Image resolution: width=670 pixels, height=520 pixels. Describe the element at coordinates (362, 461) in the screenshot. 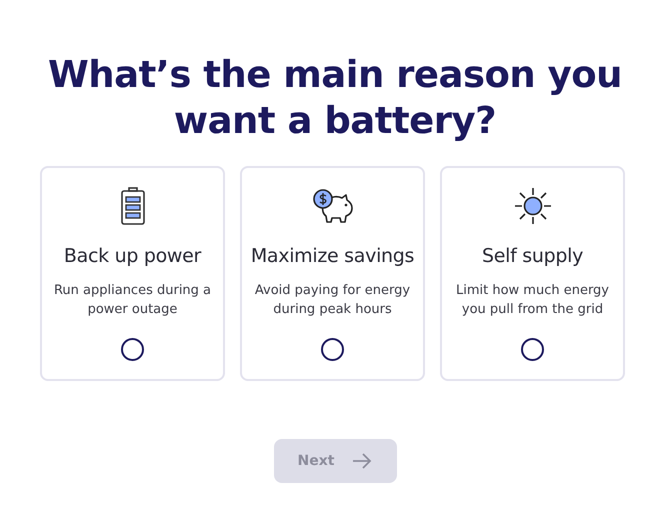

I see `arrow-right-icon` at that location.